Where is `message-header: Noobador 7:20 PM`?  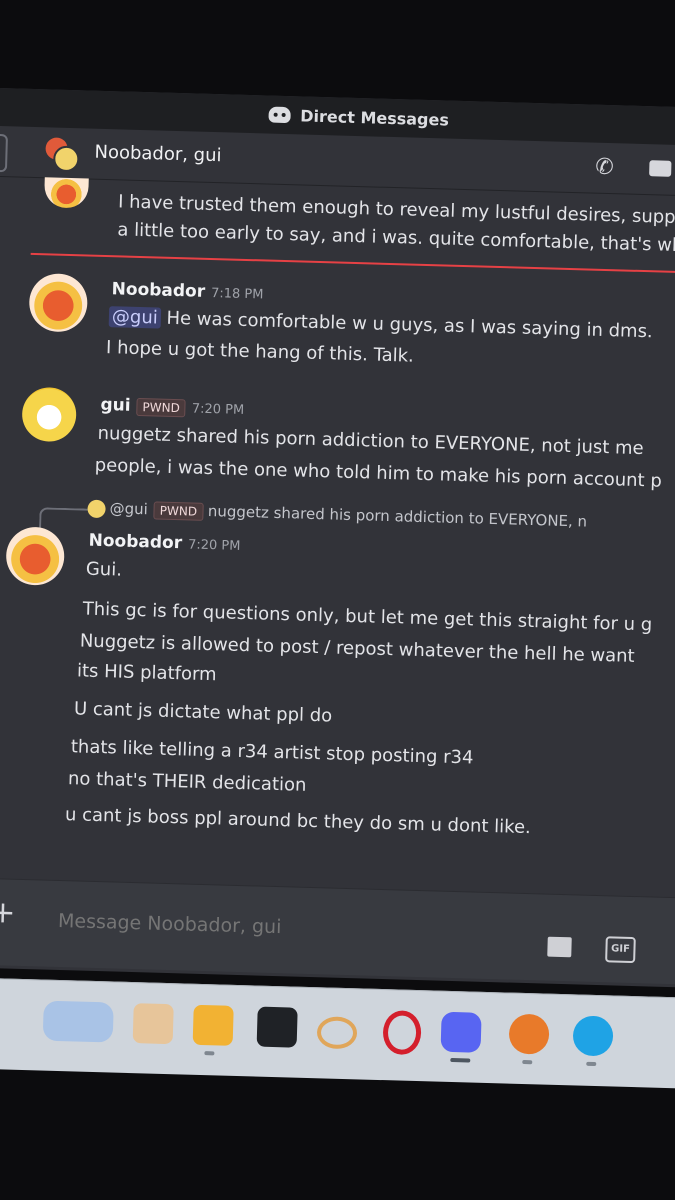
message-header: Noobador 7:20 PM is located at coordinates (164, 543).